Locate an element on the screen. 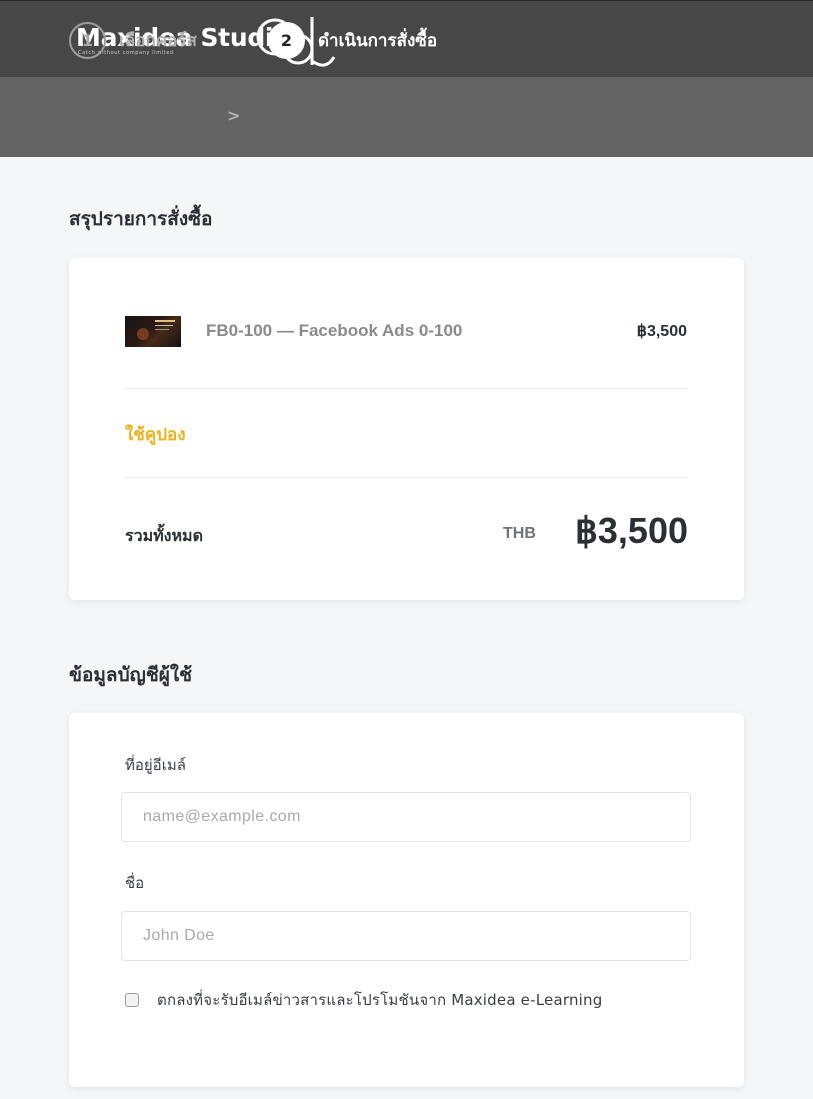 The width and height of the screenshot is (813, 1099). course-price: ฿3,500 is located at coordinates (661, 331).